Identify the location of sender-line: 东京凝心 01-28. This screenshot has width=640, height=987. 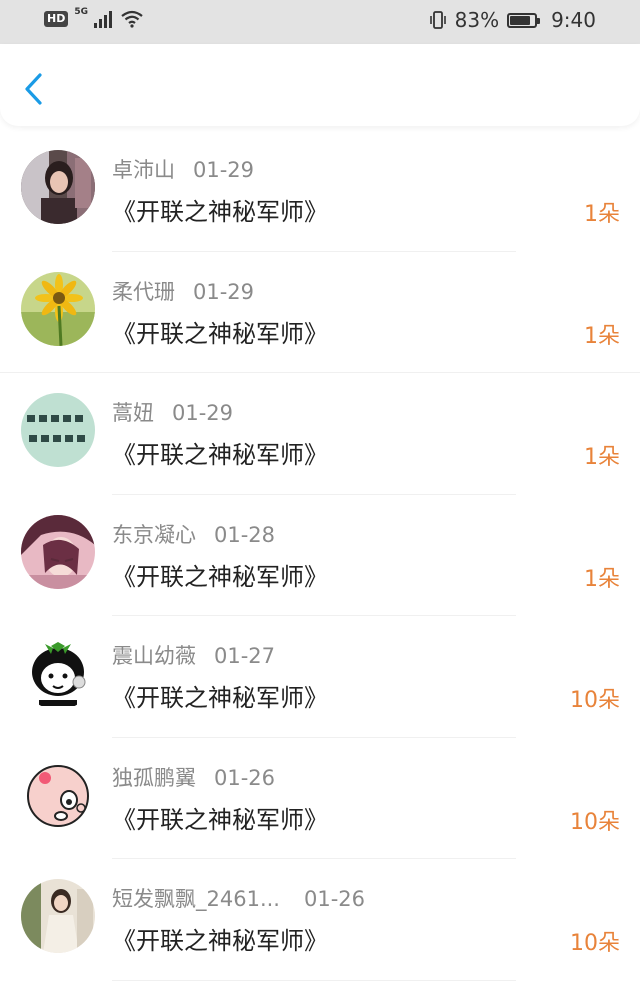
(193, 534).